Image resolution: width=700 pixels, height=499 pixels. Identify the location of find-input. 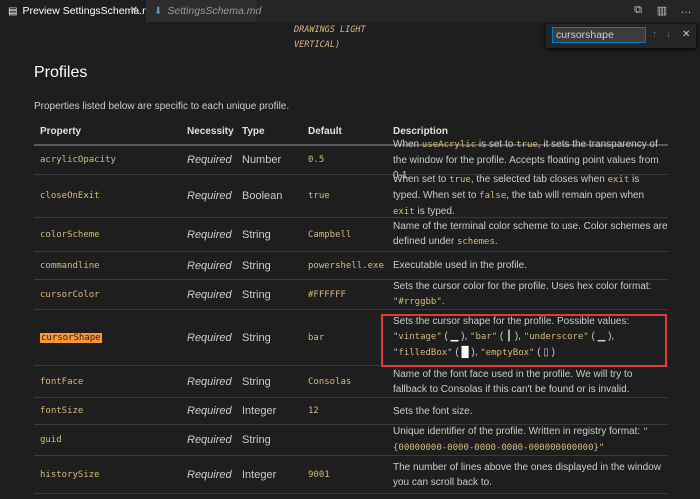
(599, 35).